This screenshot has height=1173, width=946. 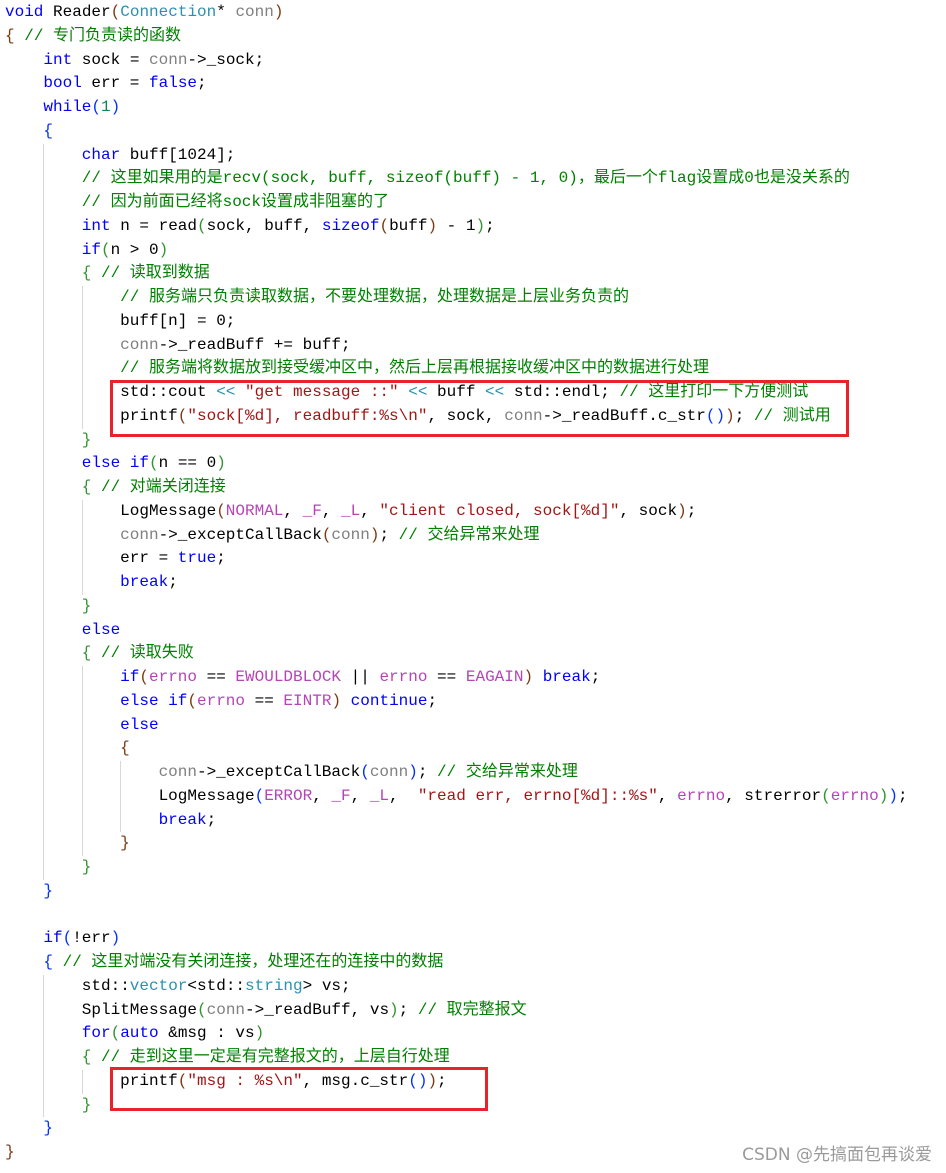 I want to click on code-token: // 服务端只负责读取数据，不要处理数据，处理数据是上层业务负责的, so click(x=374, y=297).